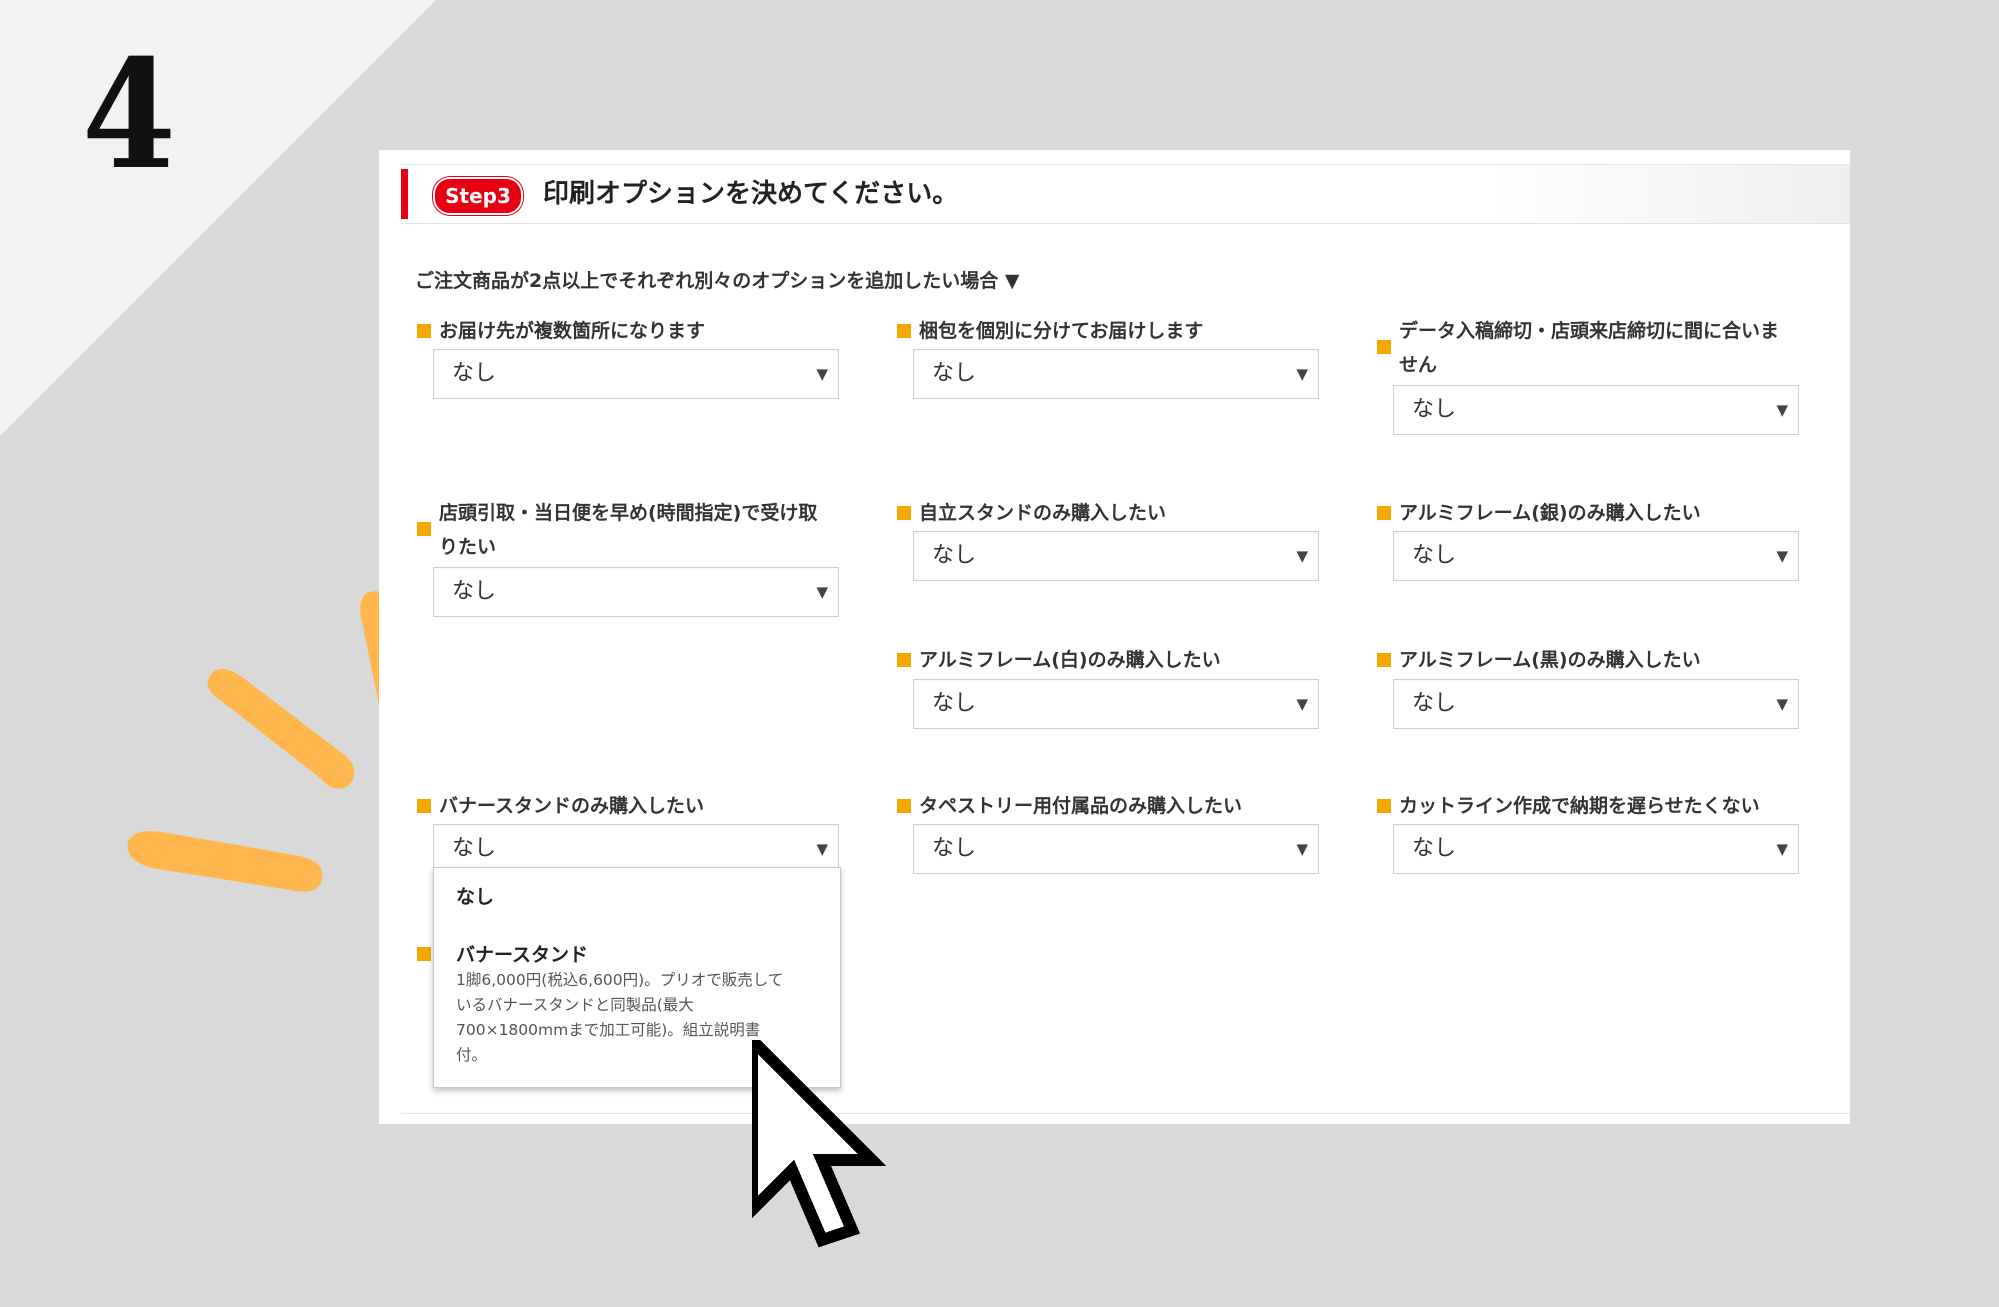 The width and height of the screenshot is (1999, 1307). Describe the element at coordinates (1116, 849) in the screenshot. I see `select-tapestry-accessories: なし ▼` at that location.